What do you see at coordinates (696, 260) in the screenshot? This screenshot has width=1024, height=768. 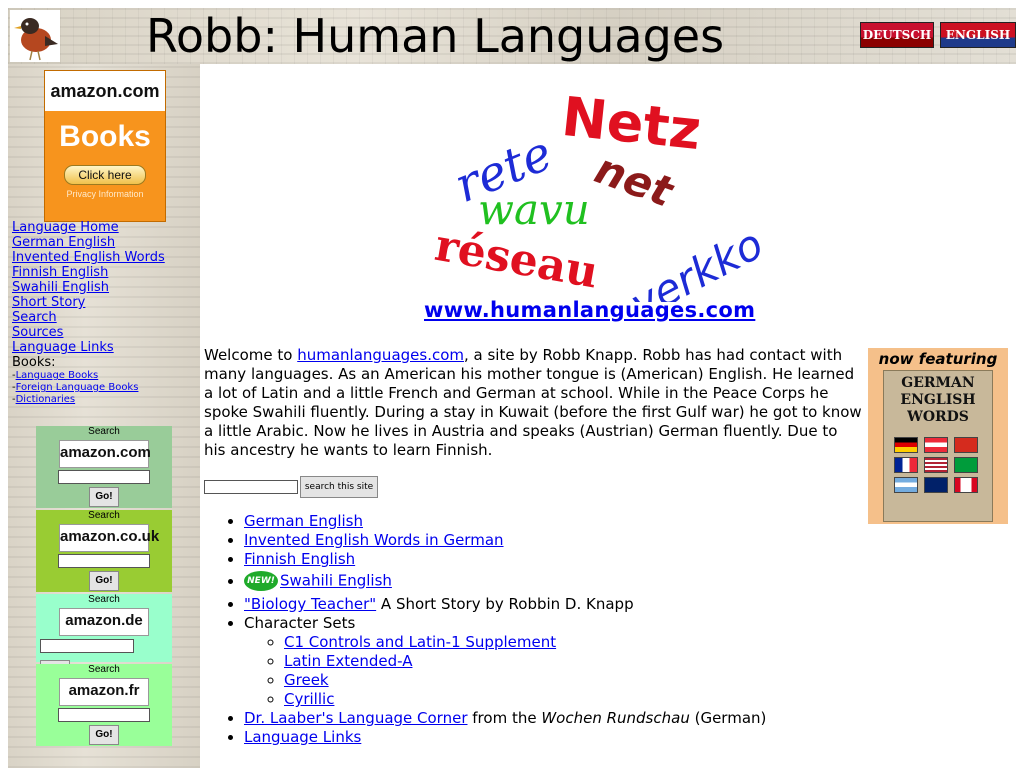 I see `word-art-verkko: verkko` at bounding box center [696, 260].